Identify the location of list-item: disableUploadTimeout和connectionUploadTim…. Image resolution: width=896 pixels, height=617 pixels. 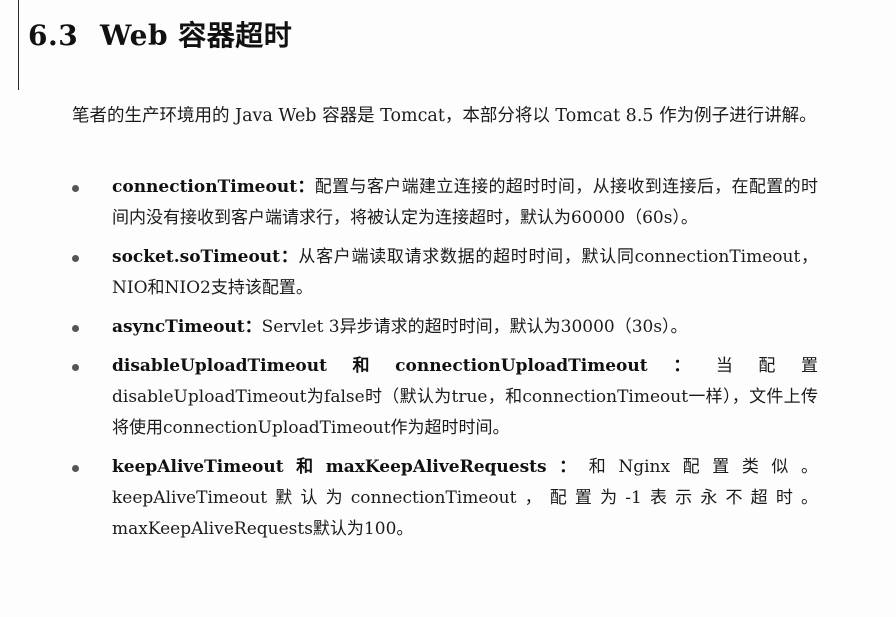
(445, 397).